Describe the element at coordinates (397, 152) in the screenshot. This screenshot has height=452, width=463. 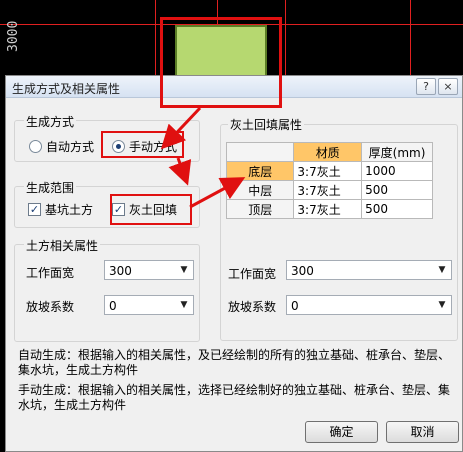
I see `col-header-thickness: 厚度(mm)` at that location.